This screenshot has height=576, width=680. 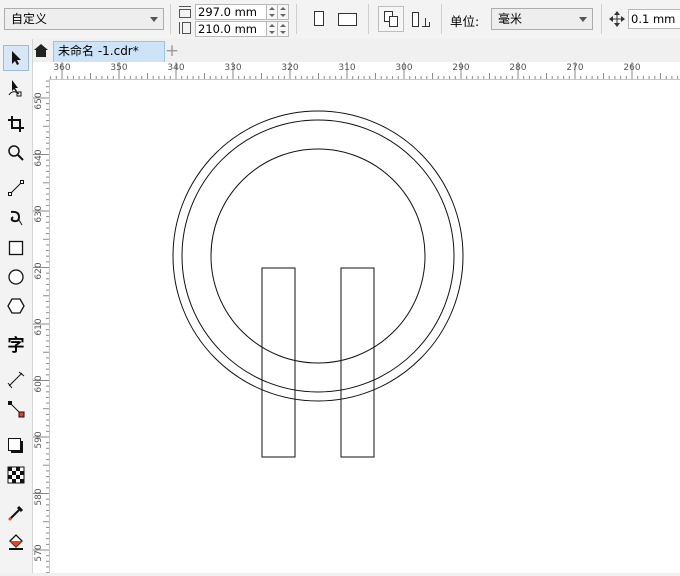 What do you see at coordinates (278, 362) in the screenshot?
I see `left-bar-rectangle` at bounding box center [278, 362].